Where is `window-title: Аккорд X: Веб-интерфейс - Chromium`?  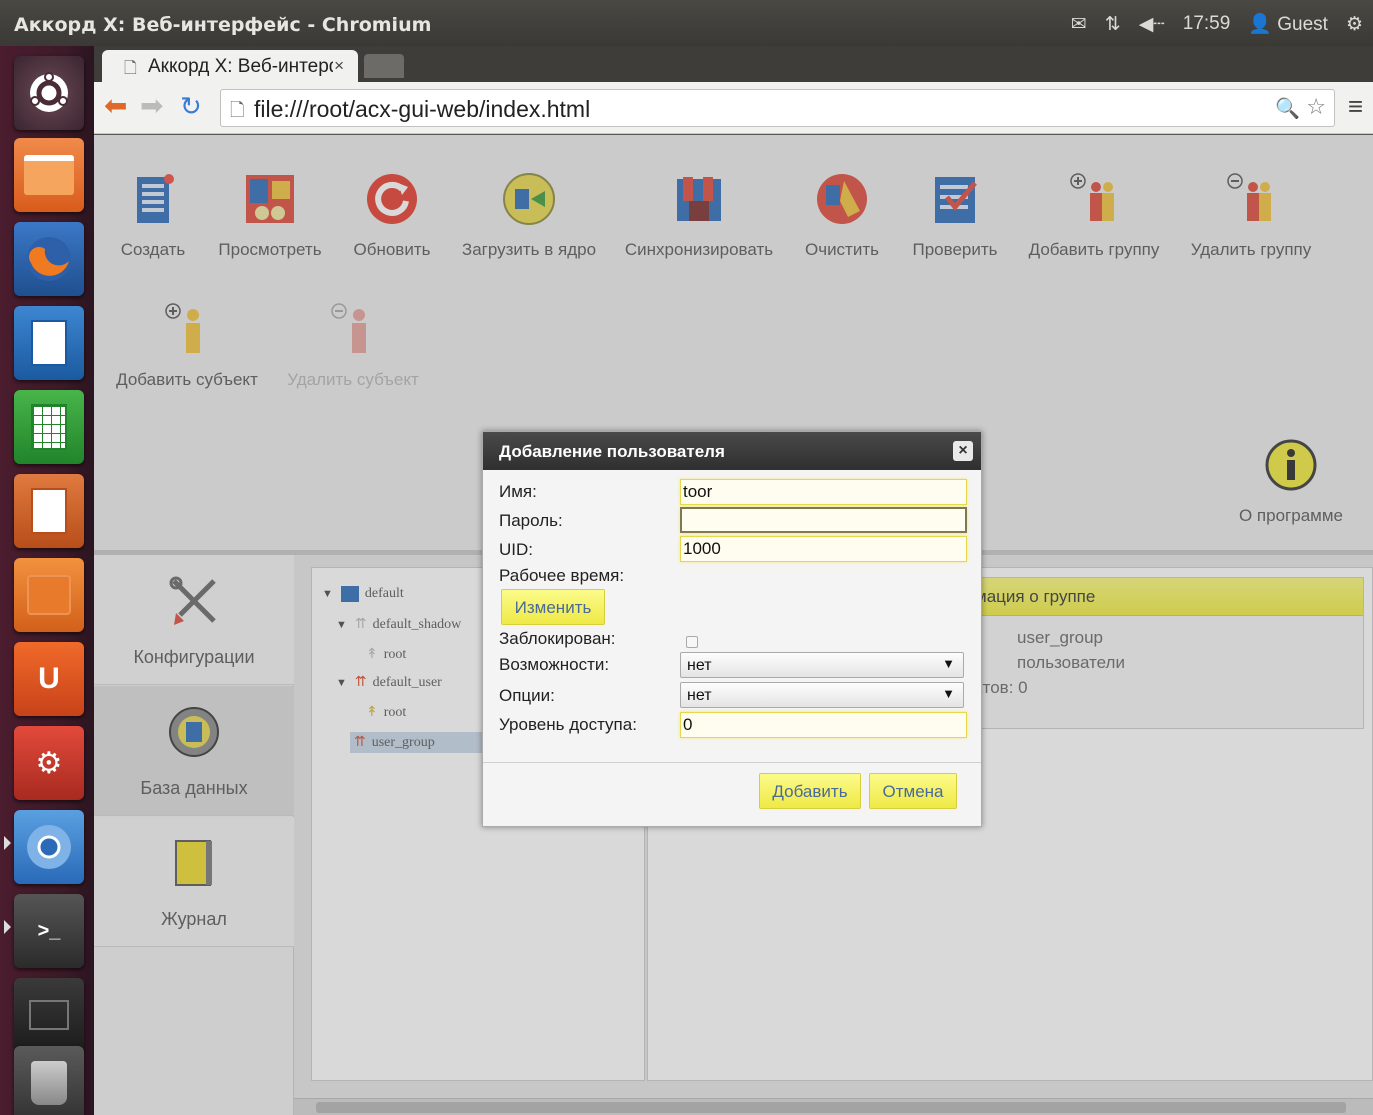
window-title: Аккорд X: Веб-интерфейс - Chromium is located at coordinates (223, 25).